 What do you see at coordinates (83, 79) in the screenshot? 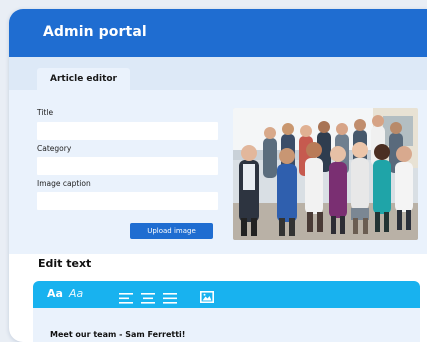
I see `tab-article-editor: Article editor` at bounding box center [83, 79].